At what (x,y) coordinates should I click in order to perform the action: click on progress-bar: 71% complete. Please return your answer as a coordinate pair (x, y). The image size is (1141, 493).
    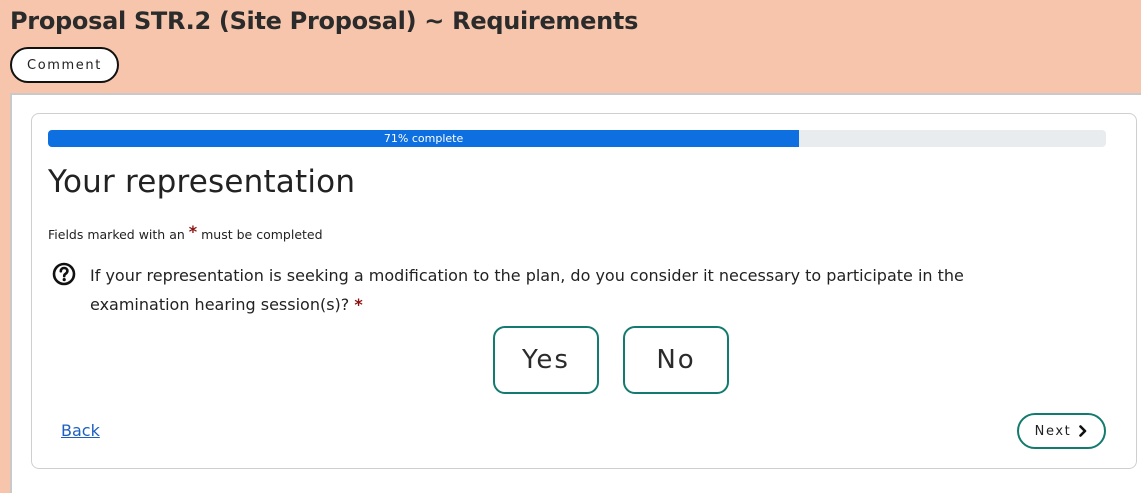
    Looking at the image, I should click on (577, 138).